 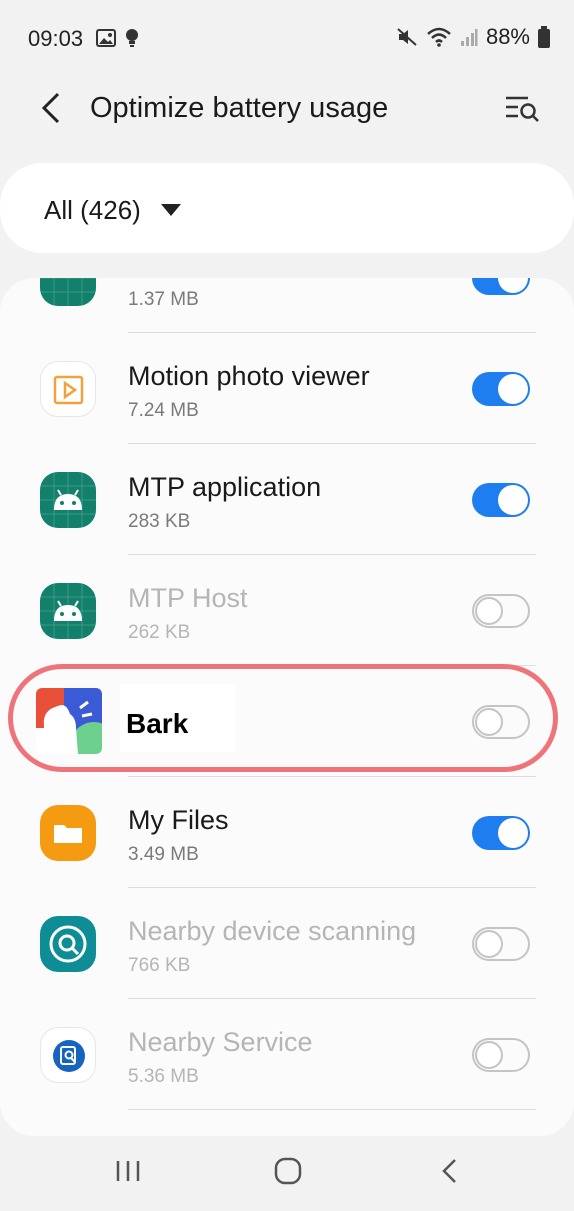 I want to click on app-name: Bark, so click(x=157, y=723).